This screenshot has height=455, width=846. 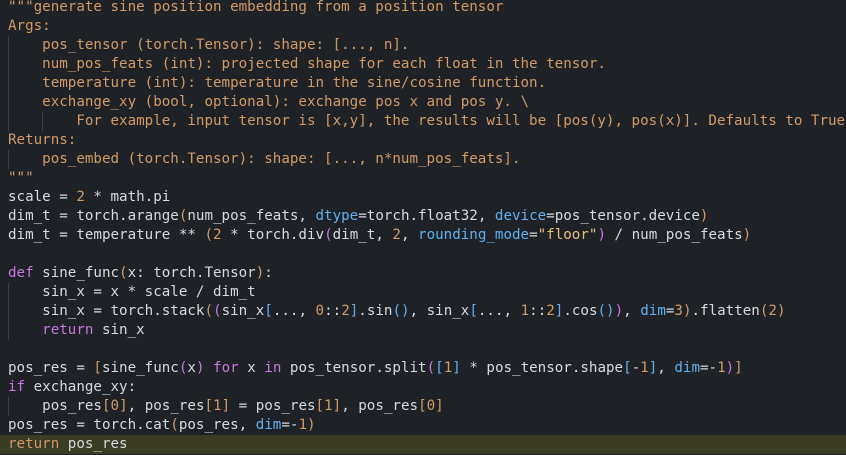 I want to click on code-line-current: return pos_res, so click(x=423, y=444).